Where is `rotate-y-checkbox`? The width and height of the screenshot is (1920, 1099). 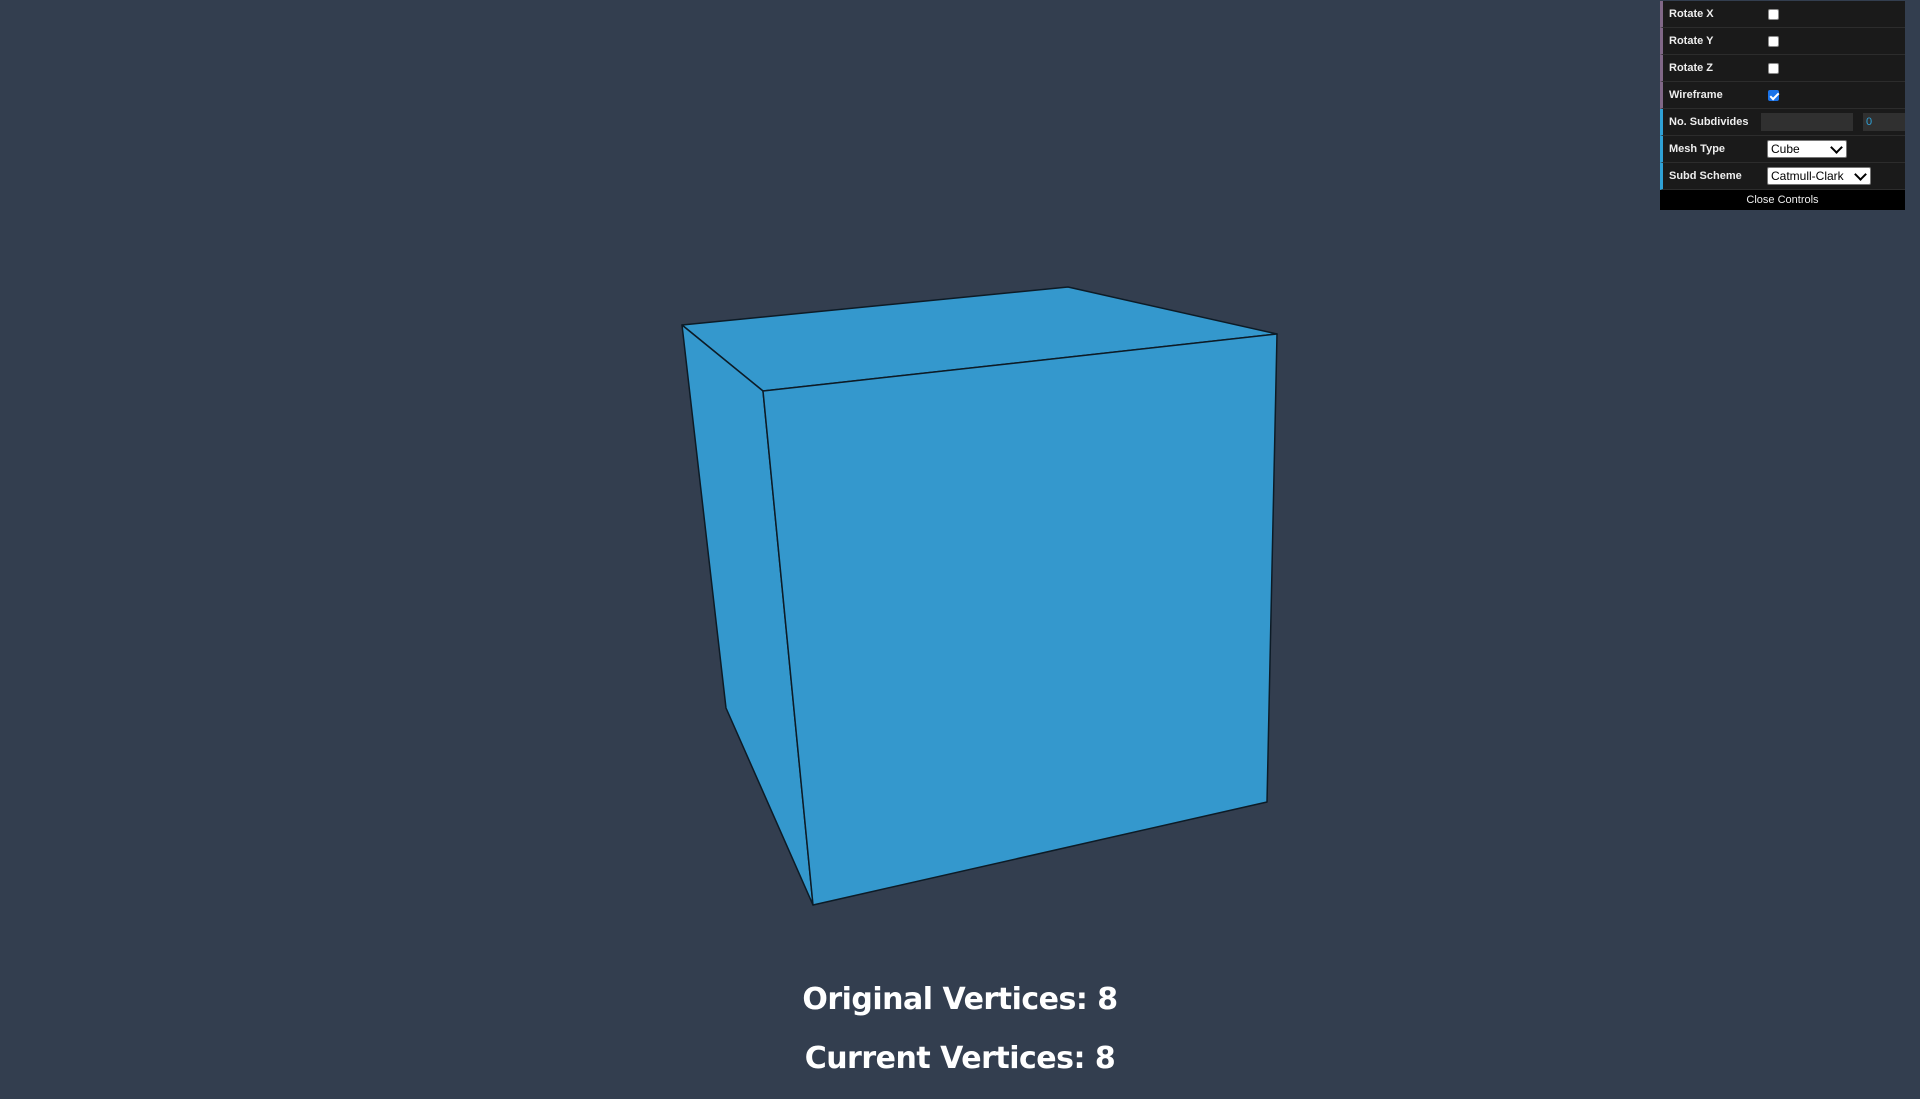
rotate-y-checkbox is located at coordinates (1773, 41).